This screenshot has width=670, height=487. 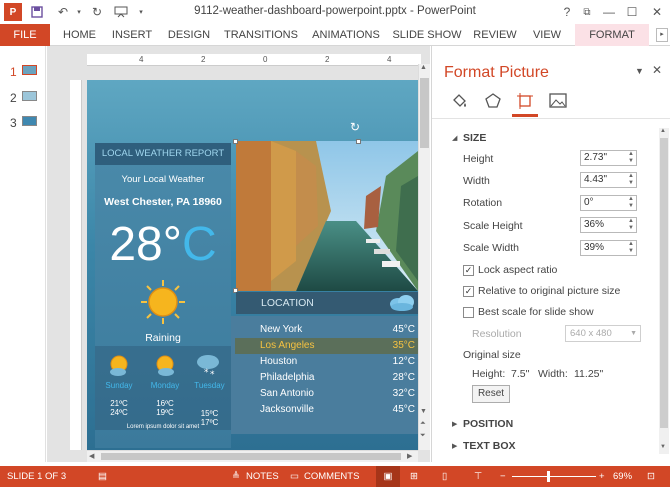 What do you see at coordinates (427, 35) in the screenshot?
I see `tab-slide-show: SLIDE SHOW` at bounding box center [427, 35].